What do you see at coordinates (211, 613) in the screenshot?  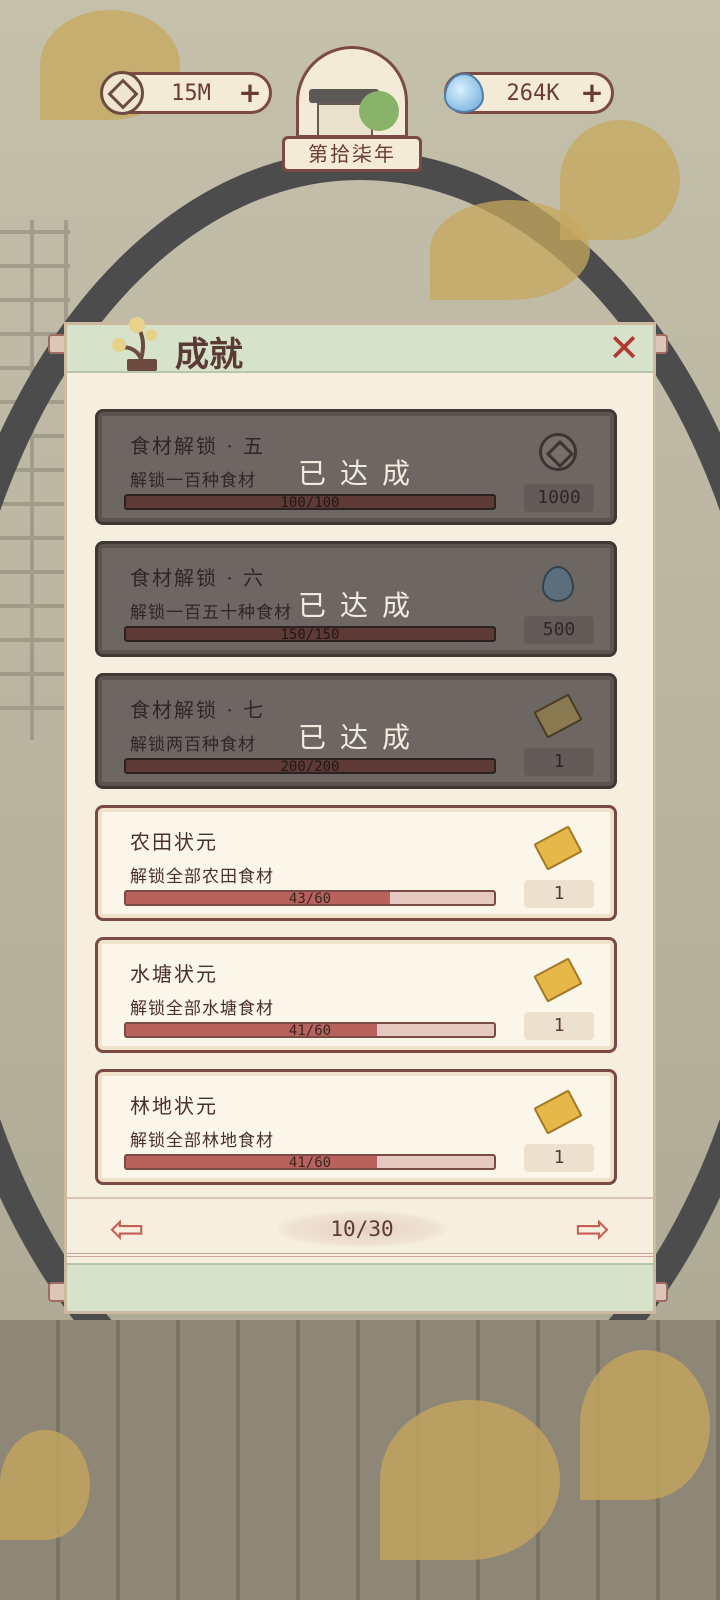 I see `achievement-description: 解锁一百五十种食材` at bounding box center [211, 613].